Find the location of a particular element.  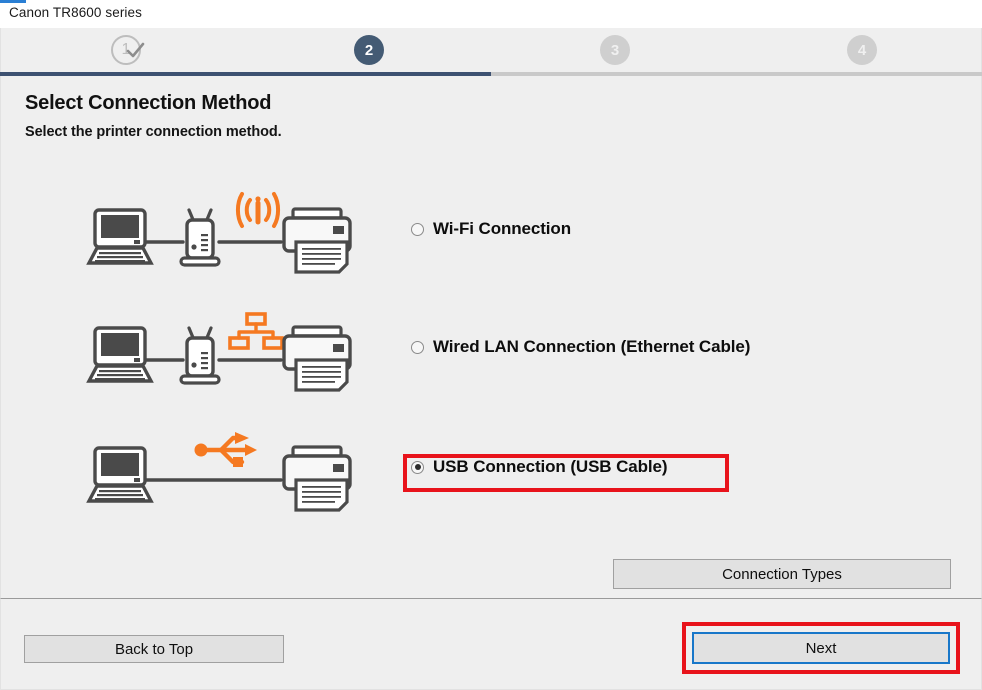

radio-usb is located at coordinates (417, 467).